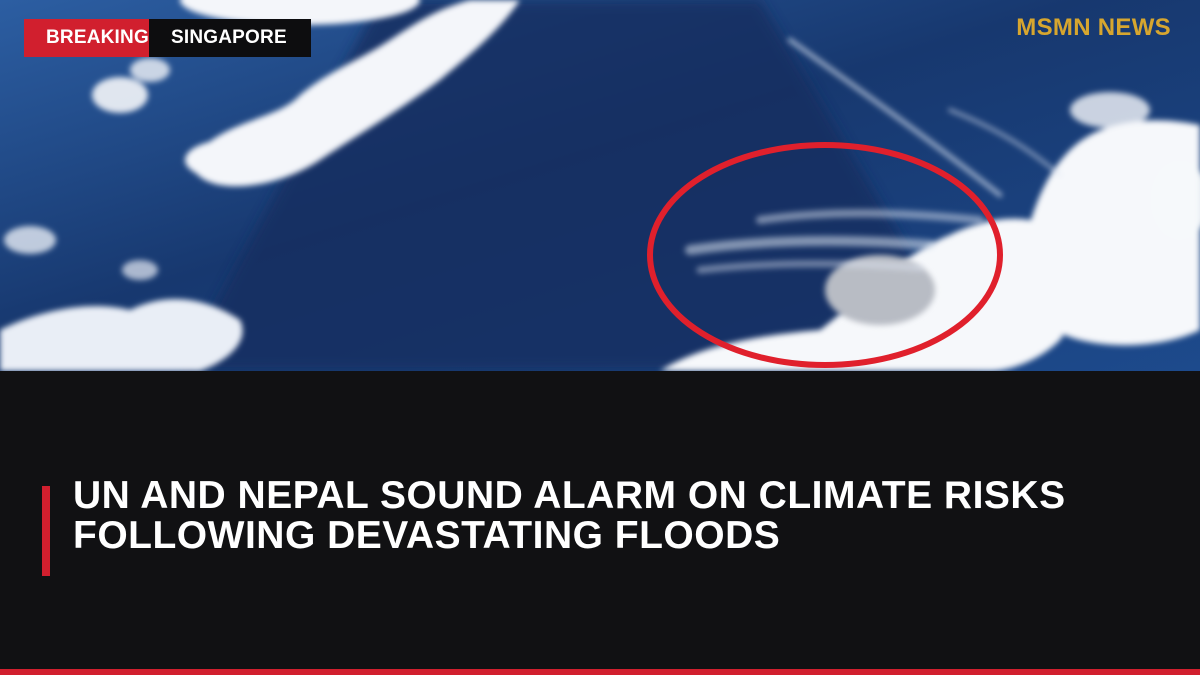 The height and width of the screenshot is (675, 1200). Describe the element at coordinates (230, 38) in the screenshot. I see `location-badge: SINGAPORE` at that location.